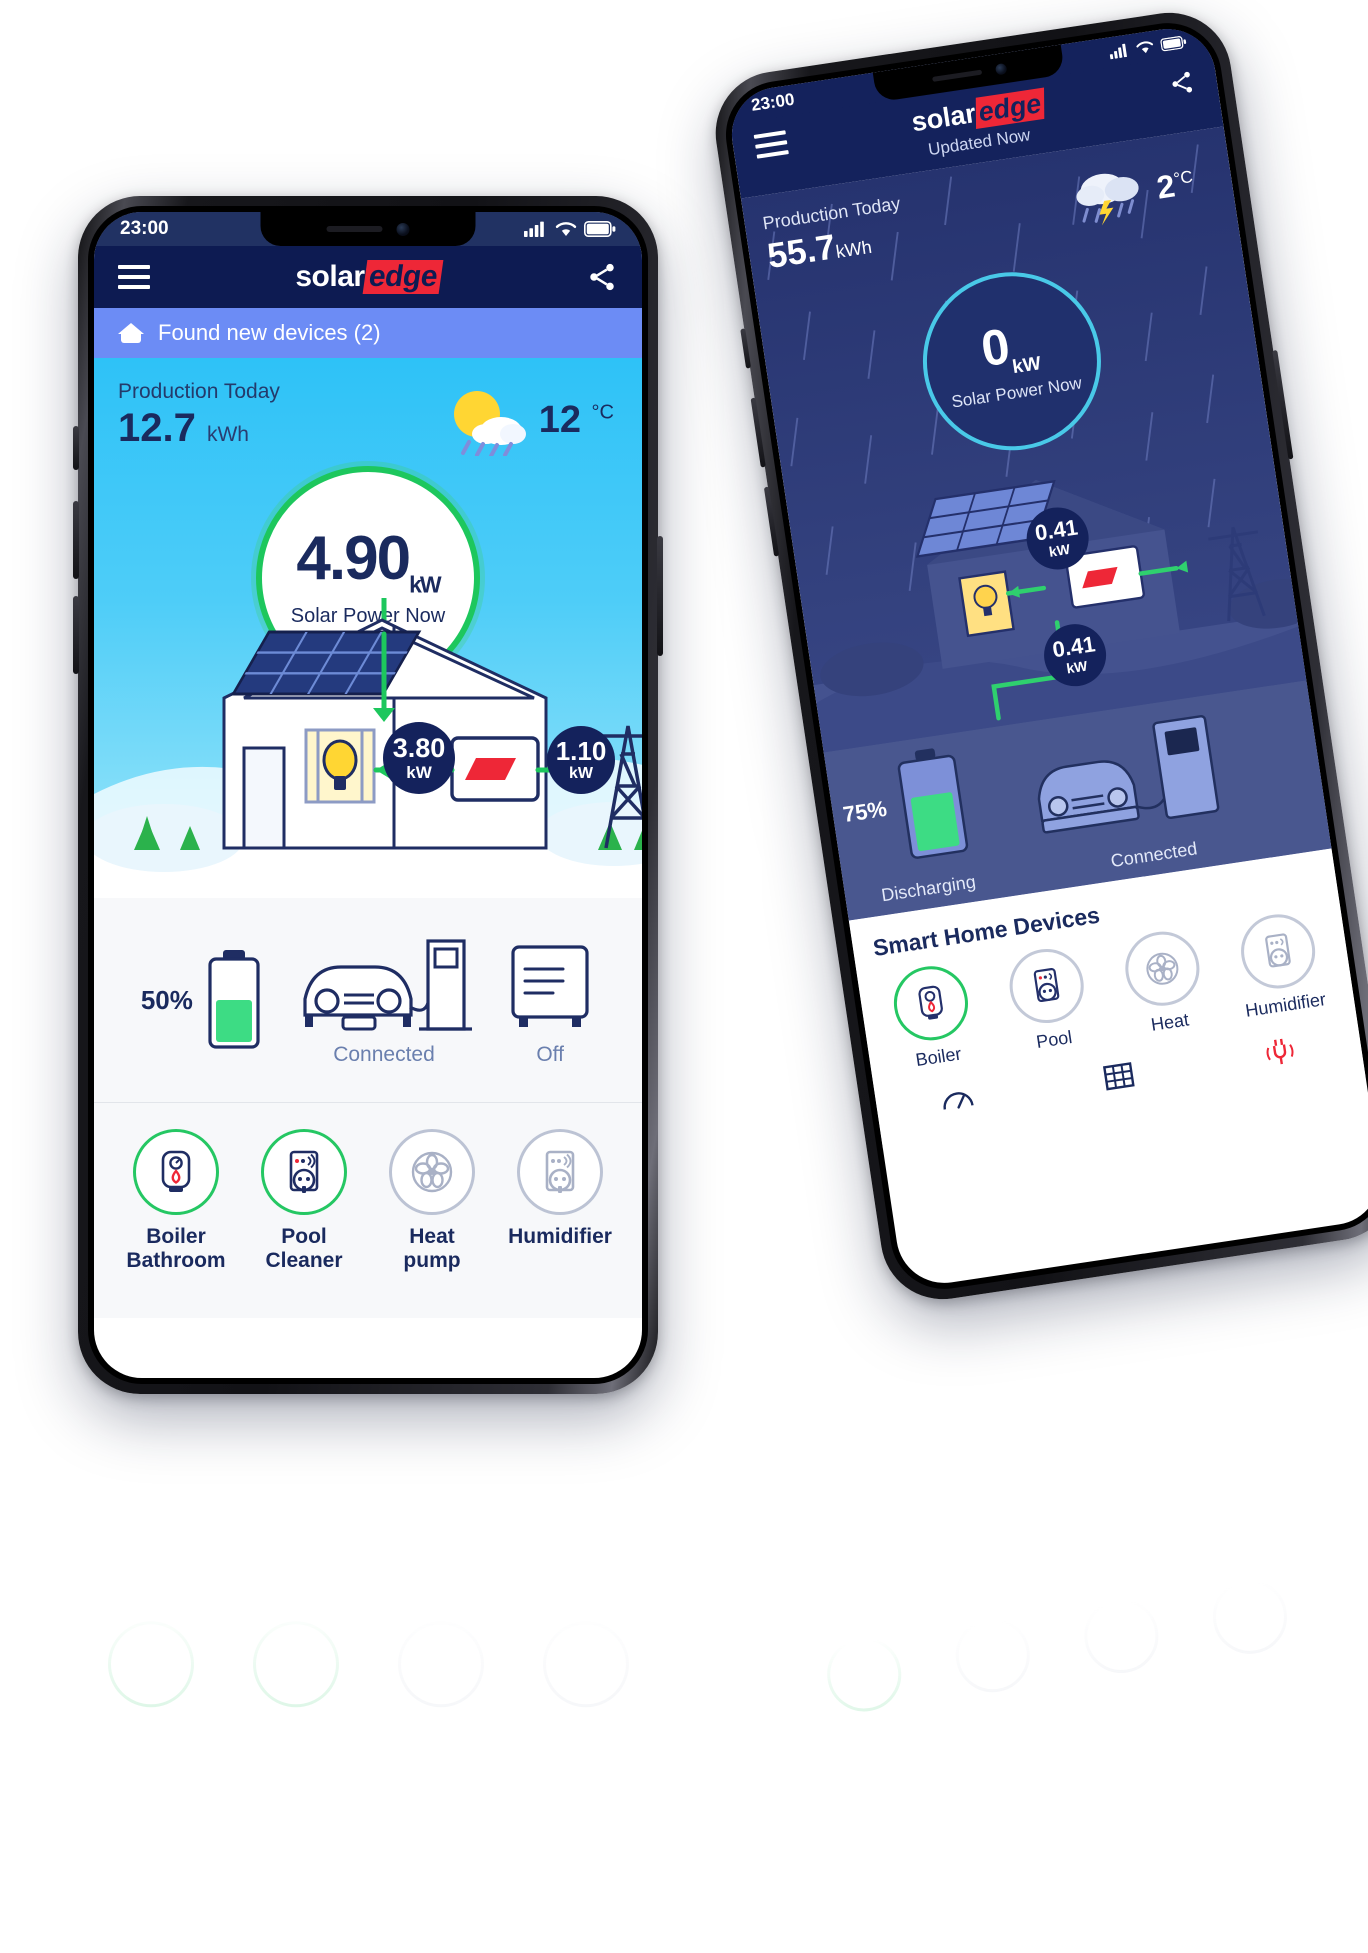 This screenshot has width=1368, height=1953. I want to click on front-phone-volume-up-button, so click(76, 540).